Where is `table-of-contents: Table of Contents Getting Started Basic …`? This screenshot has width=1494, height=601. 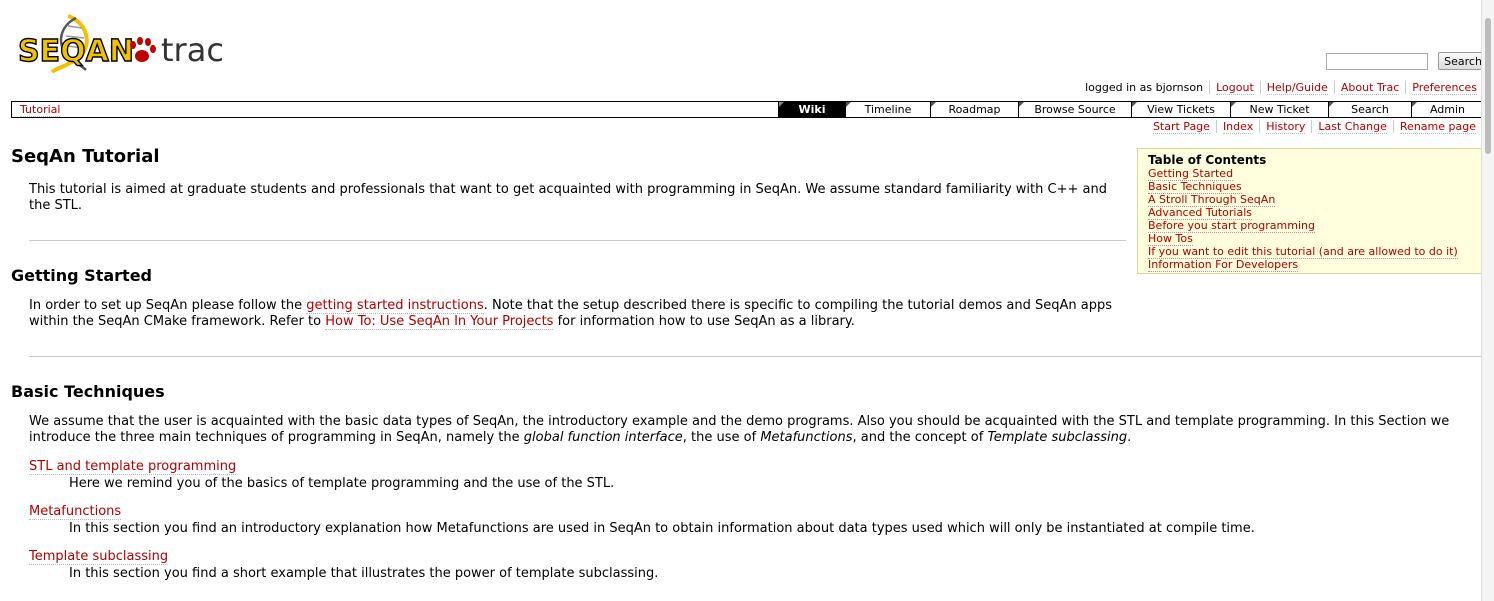 table-of-contents: Table of Contents Getting Started Basic … is located at coordinates (1309, 211).